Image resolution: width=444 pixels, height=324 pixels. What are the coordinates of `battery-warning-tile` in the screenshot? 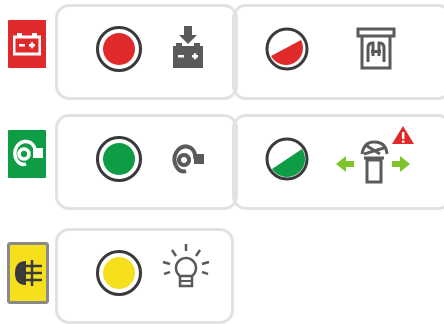 It's located at (27, 44).